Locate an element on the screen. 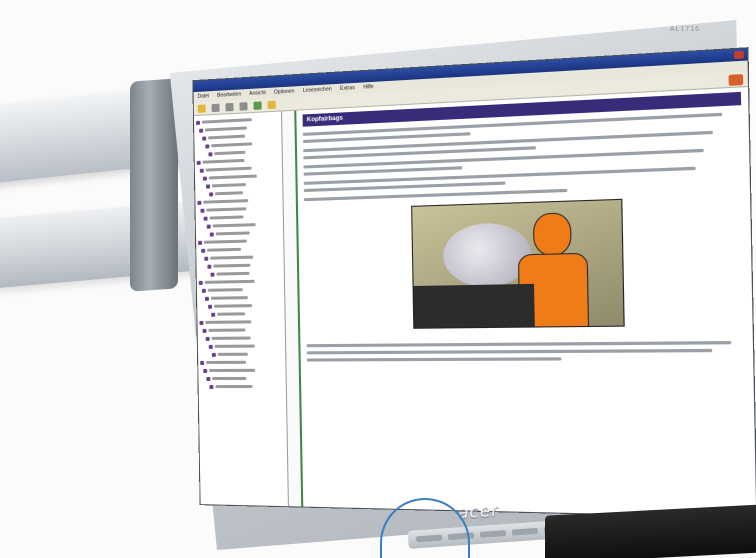 The height and width of the screenshot is (558, 756). bookmark-icon is located at coordinates (271, 104).